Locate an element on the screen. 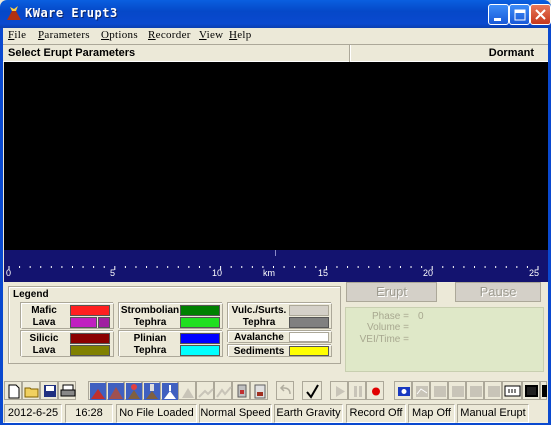 Image resolution: width=551 pixels, height=425 pixels. apply-button is located at coordinates (312, 390).